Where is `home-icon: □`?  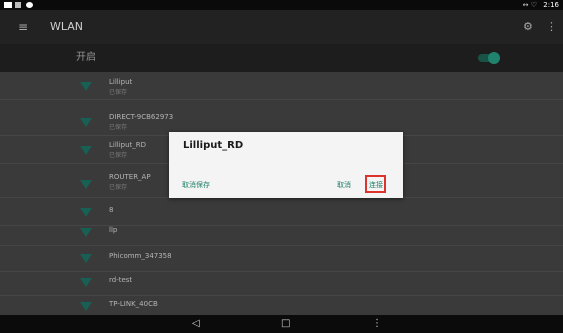 home-icon: □ is located at coordinates (285, 324).